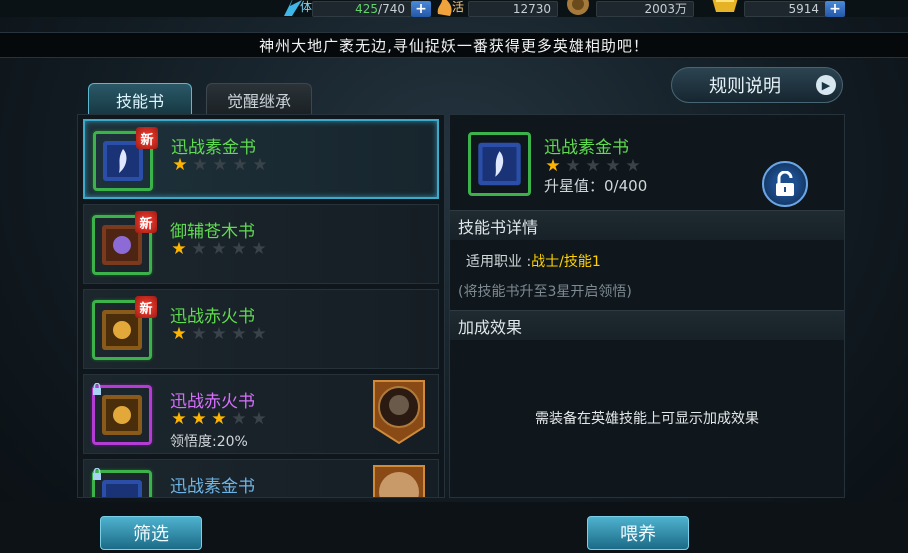 The image size is (908, 553). I want to click on tab-awaken-inherit: 觉醒继承, so click(259, 99).